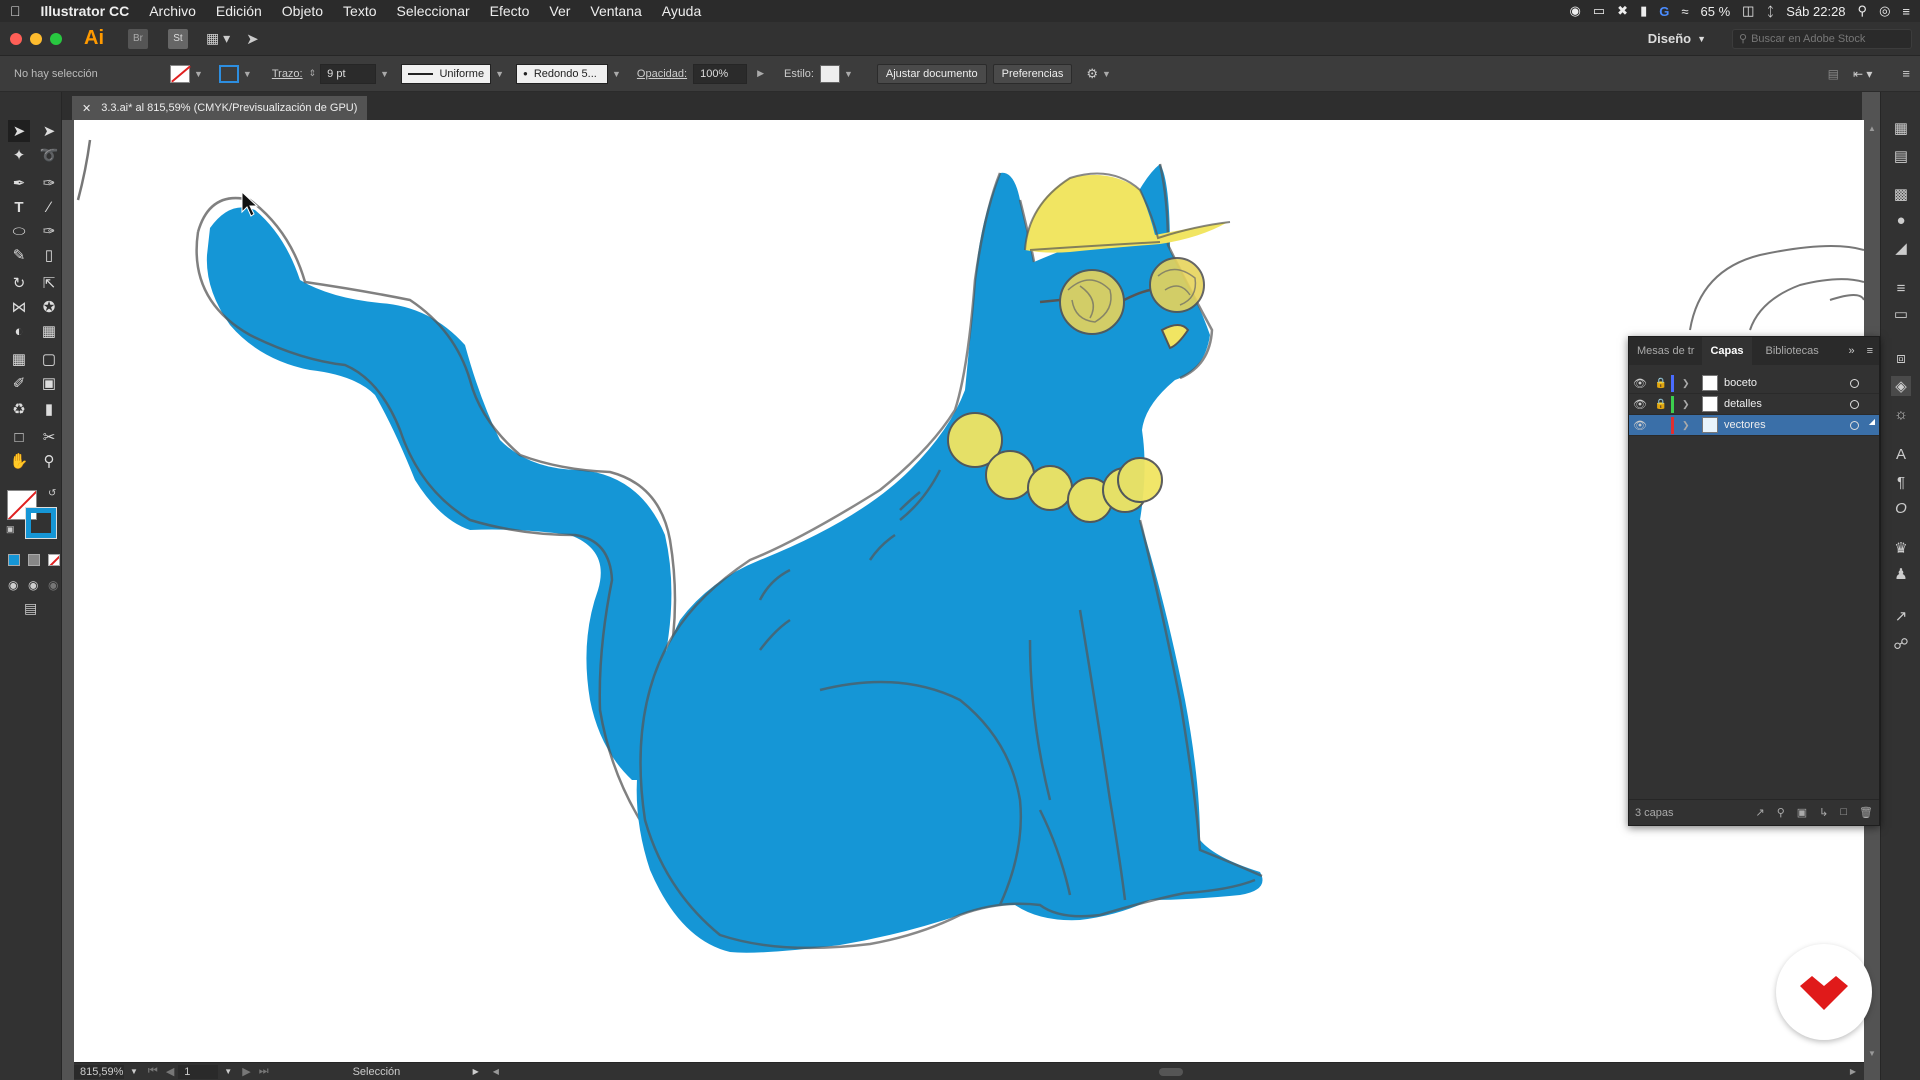 This screenshot has width=1920, height=1080. What do you see at coordinates (99, 1071) in the screenshot?
I see `zoom-level-field: 815,59%` at bounding box center [99, 1071].